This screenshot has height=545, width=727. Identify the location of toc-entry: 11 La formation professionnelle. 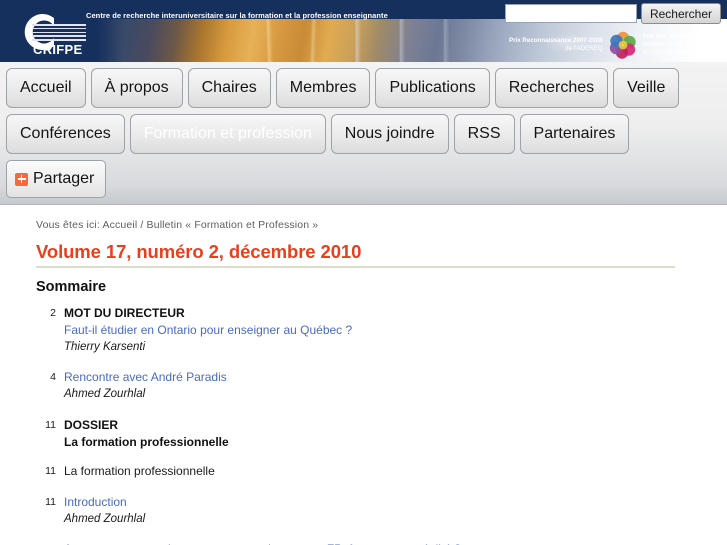
(381, 471).